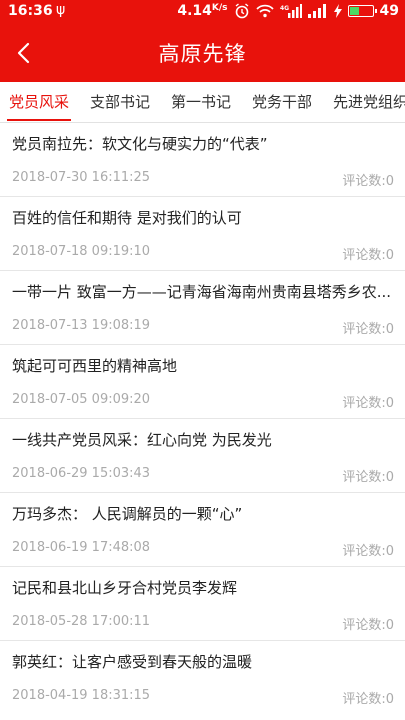 This screenshot has width=405, height=720. I want to click on battery-fill, so click(354, 11).